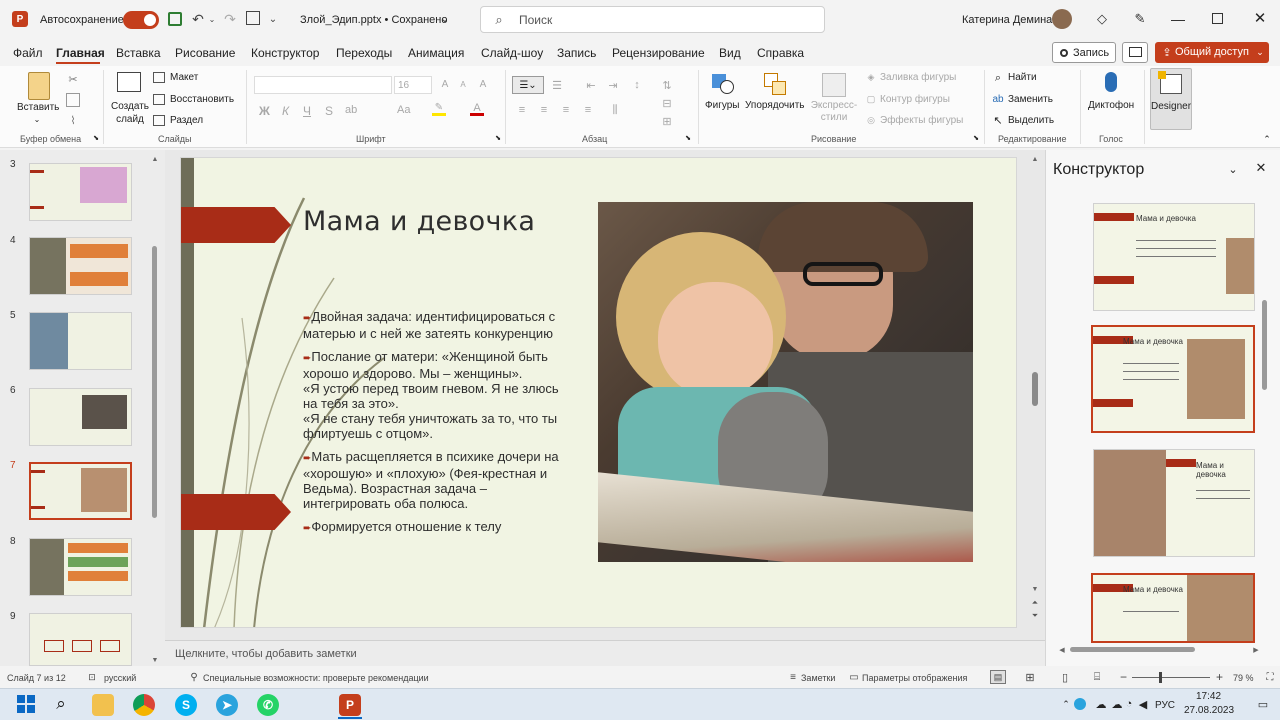 This screenshot has width=1280, height=720. What do you see at coordinates (26, 704) in the screenshot?
I see `windows-start-icon` at bounding box center [26, 704].